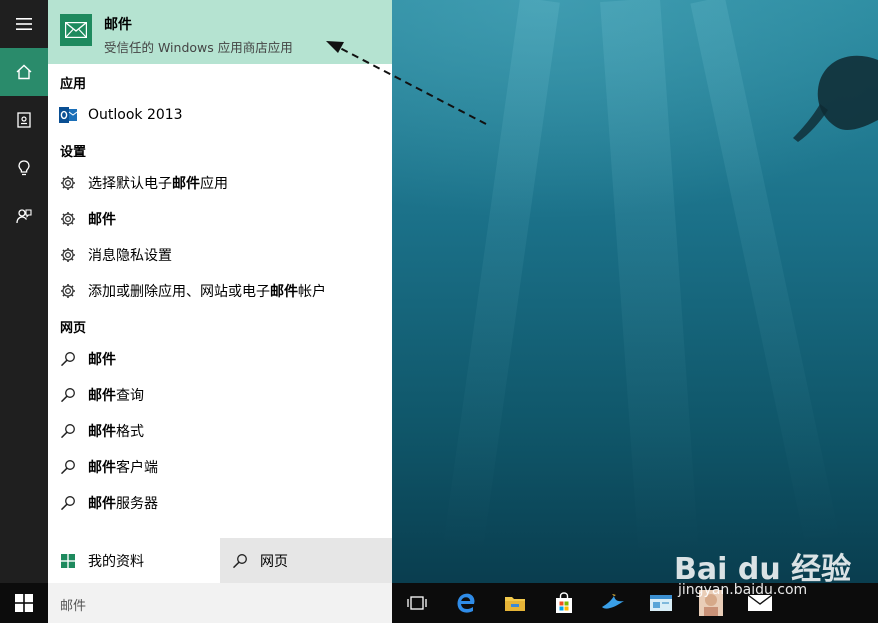 The image size is (878, 623). I want to click on section-header-web: 网页, so click(73, 328).